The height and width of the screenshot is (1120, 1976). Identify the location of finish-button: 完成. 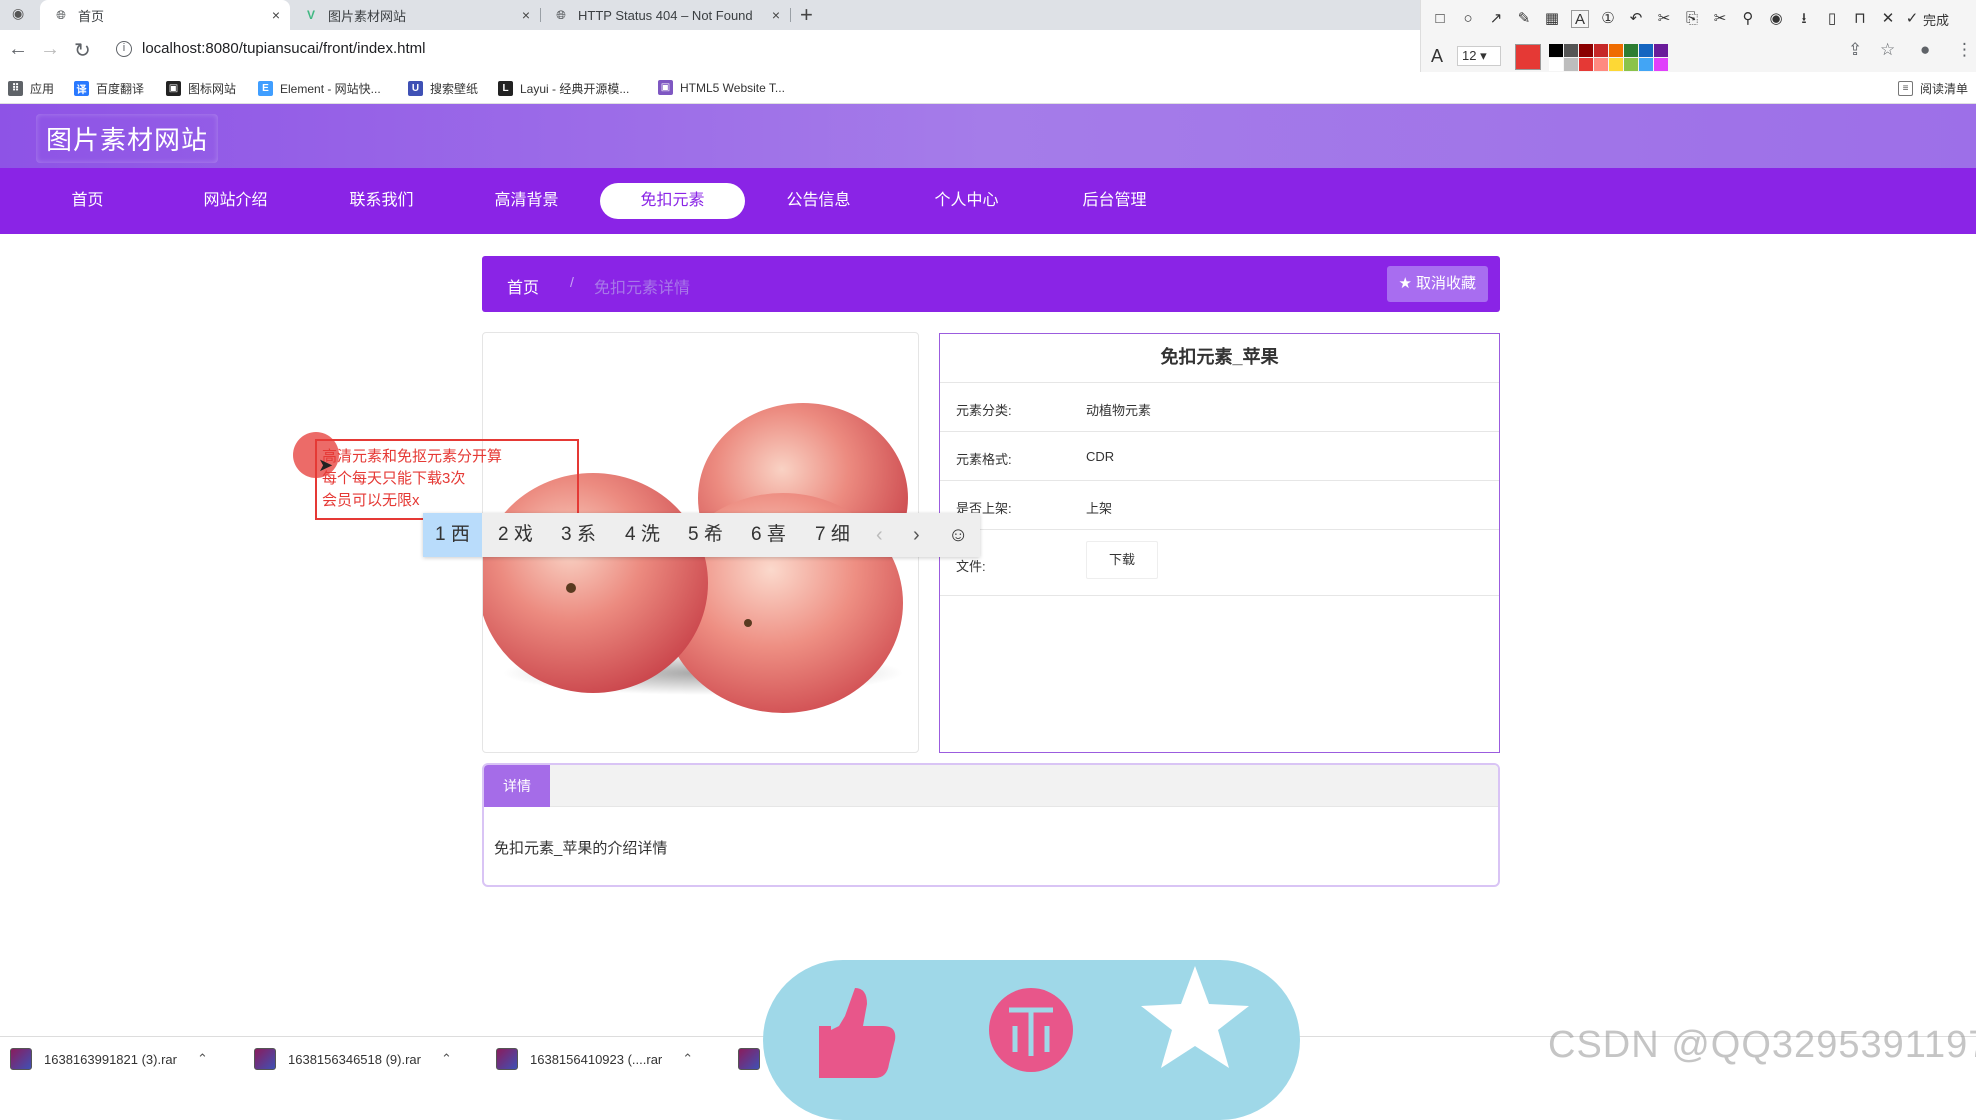
(1936, 19).